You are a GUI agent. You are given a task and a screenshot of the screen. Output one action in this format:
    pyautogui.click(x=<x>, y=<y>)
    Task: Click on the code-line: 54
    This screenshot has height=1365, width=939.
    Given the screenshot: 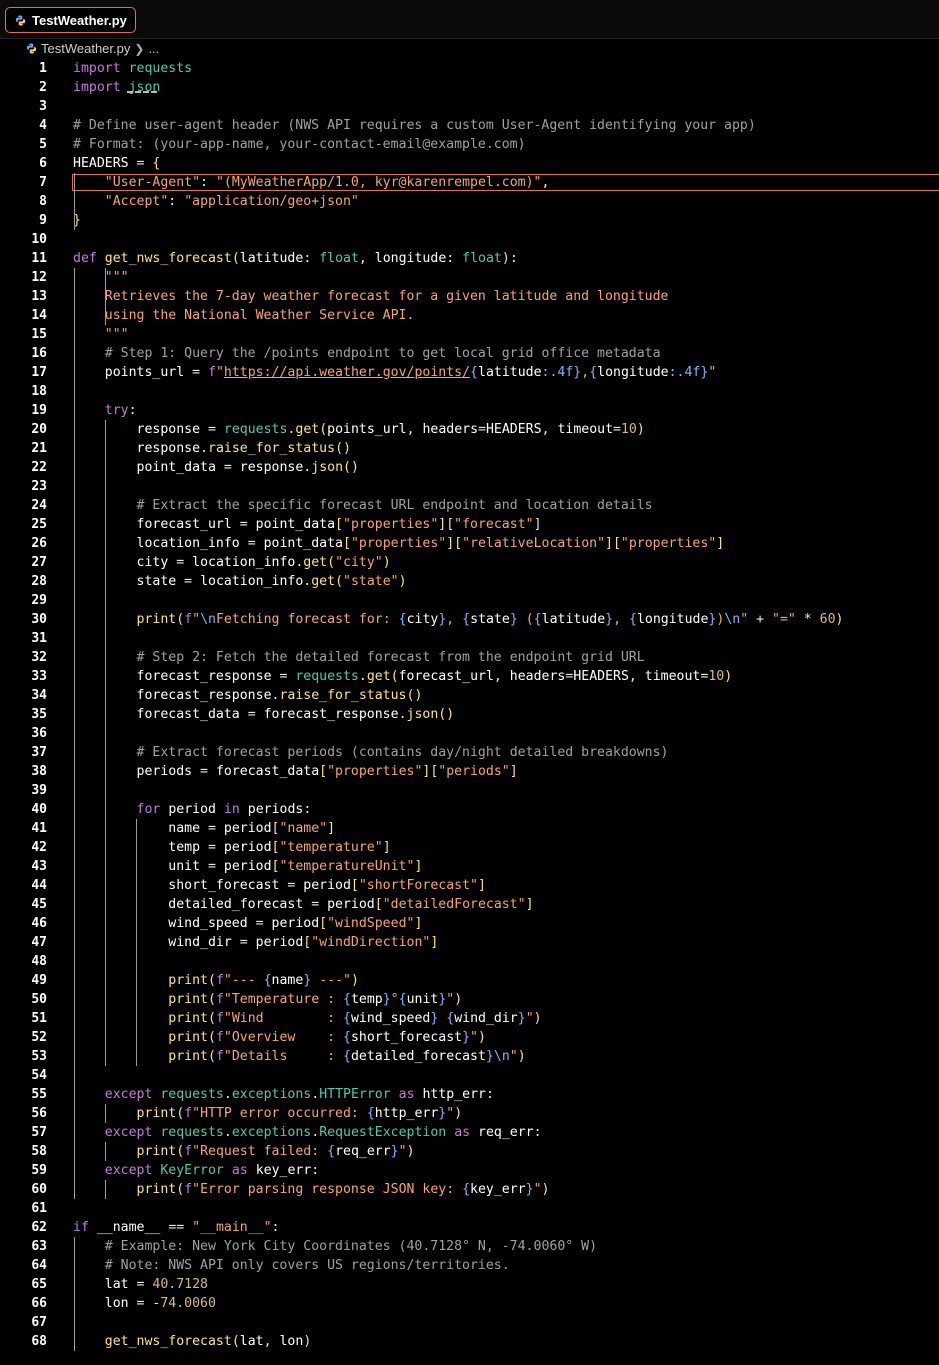 What is the action you would take?
    pyautogui.click(x=469, y=1075)
    